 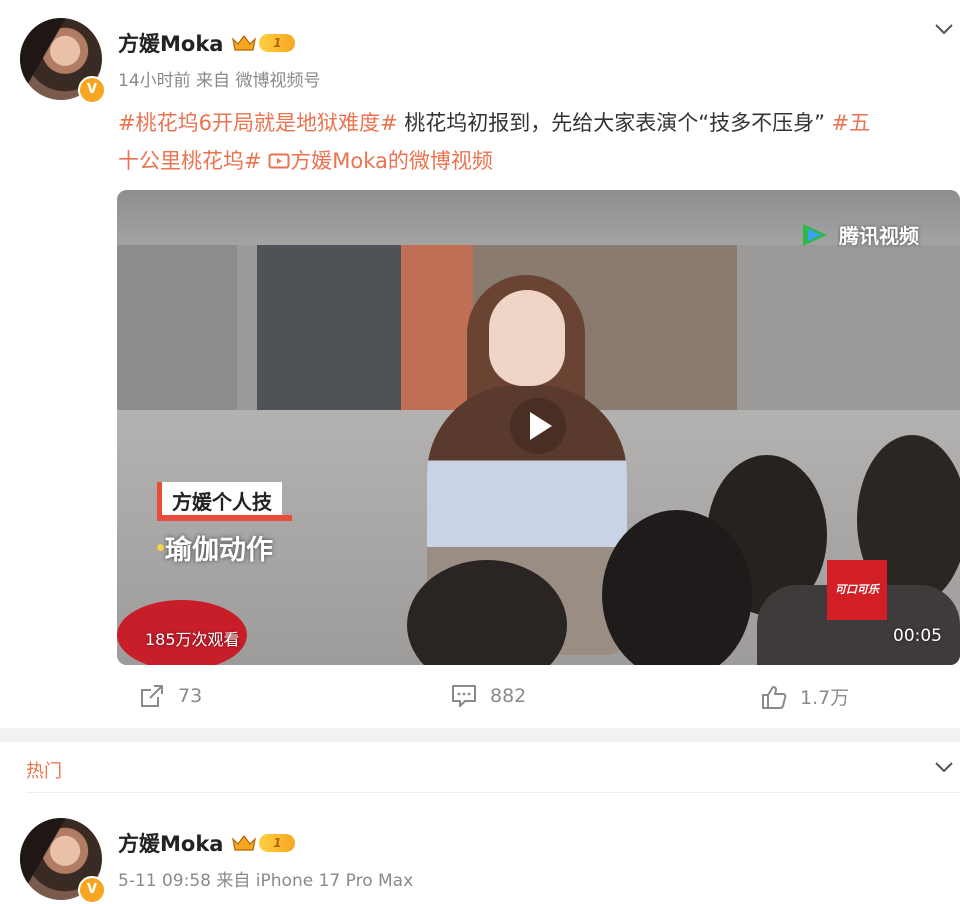 What do you see at coordinates (44, 770) in the screenshot?
I see `section-label-hot: 热门` at bounding box center [44, 770].